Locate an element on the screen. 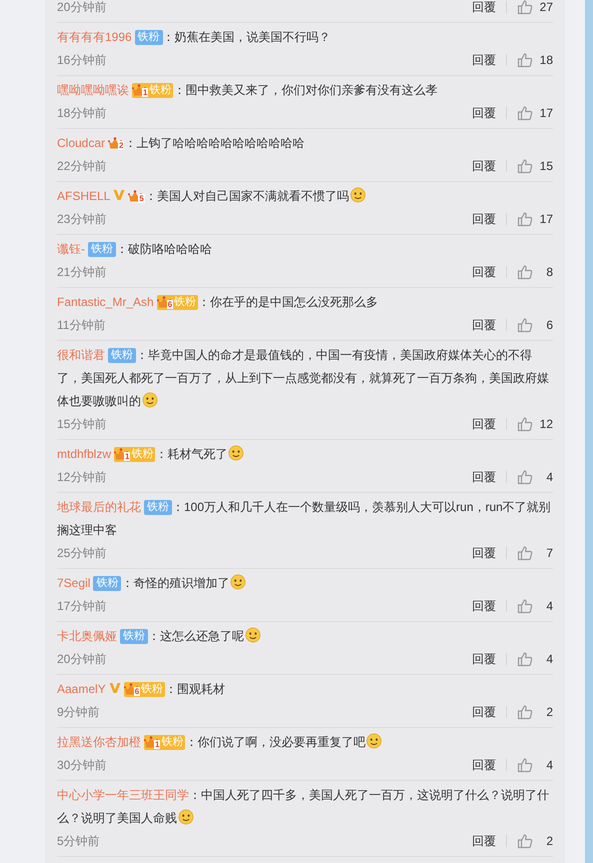 Image resolution: width=593 pixels, height=863 pixels. like-count: 15 is located at coordinates (546, 166).